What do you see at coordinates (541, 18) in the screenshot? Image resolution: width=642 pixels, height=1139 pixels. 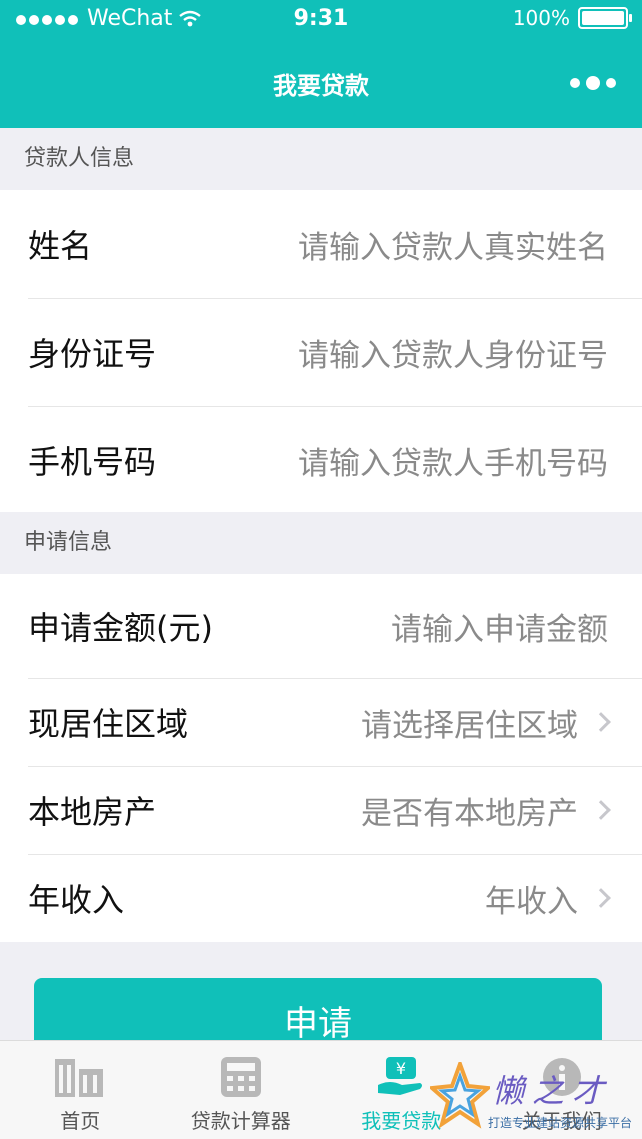 I see `battery-percent: 100%` at bounding box center [541, 18].